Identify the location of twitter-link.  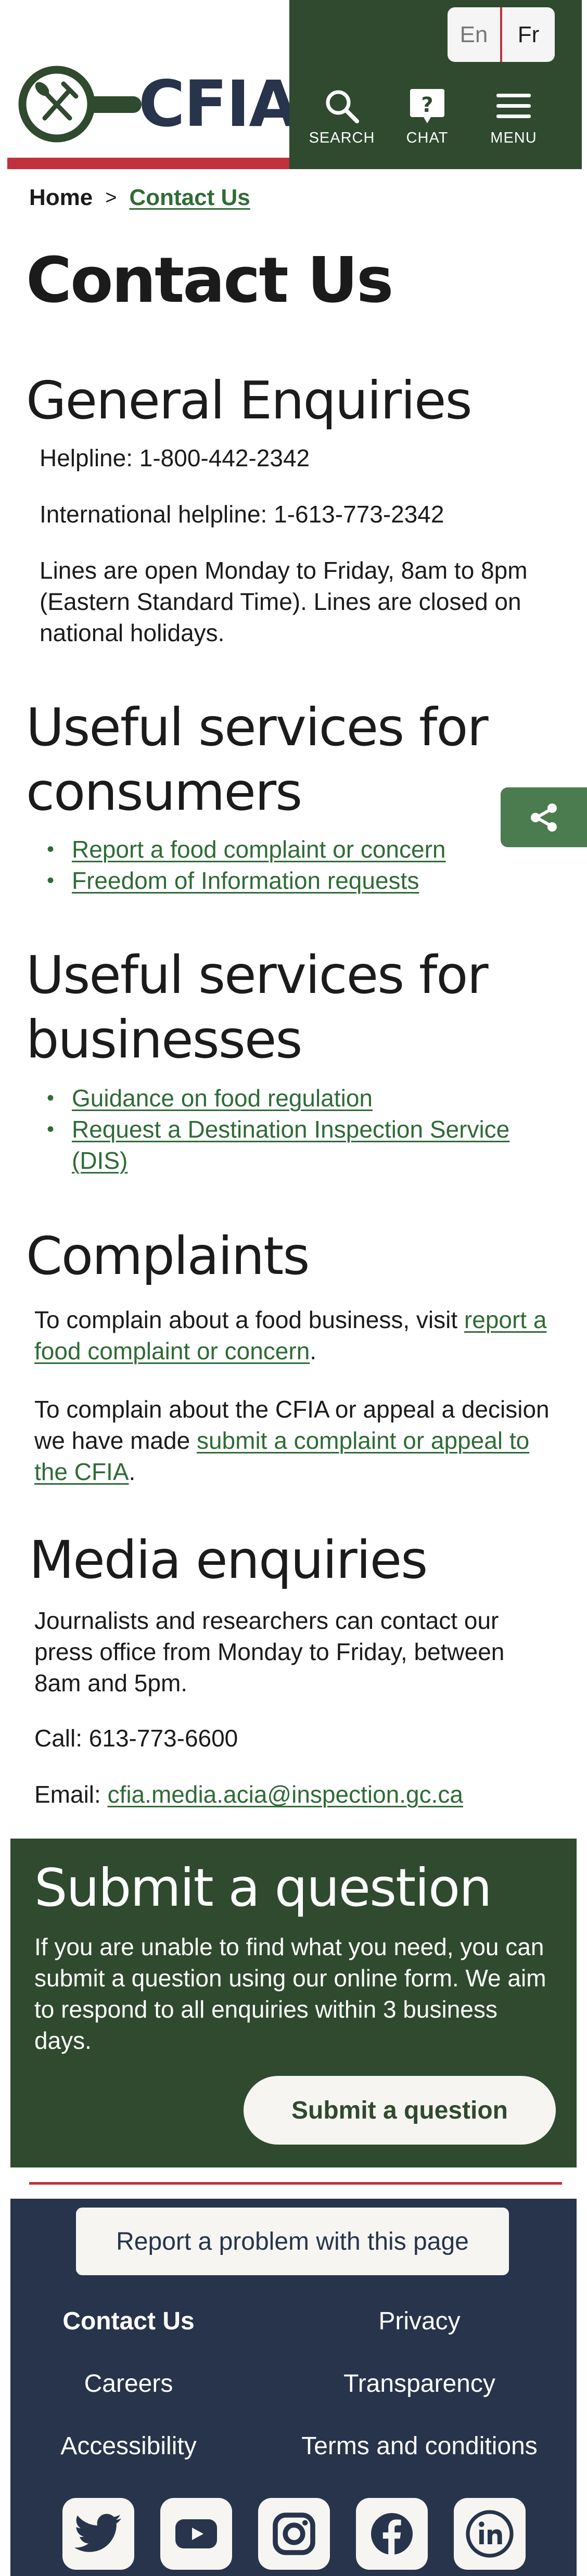
(98, 2534).